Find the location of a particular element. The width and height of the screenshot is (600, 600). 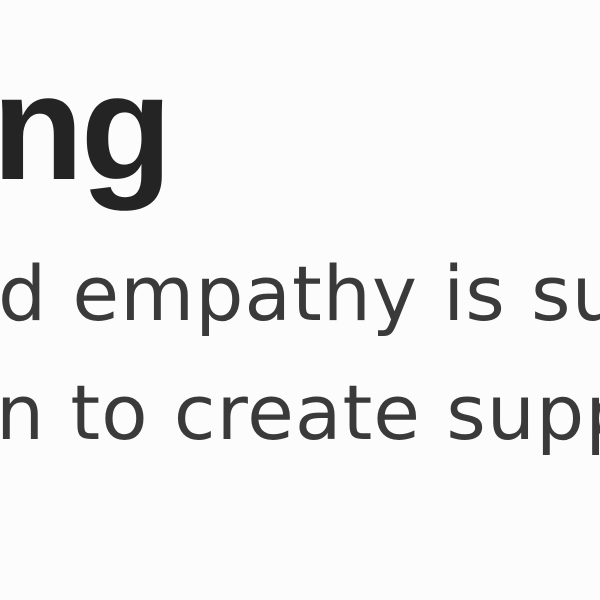

body-text-line: d empathy is sup is located at coordinates (300, 293).